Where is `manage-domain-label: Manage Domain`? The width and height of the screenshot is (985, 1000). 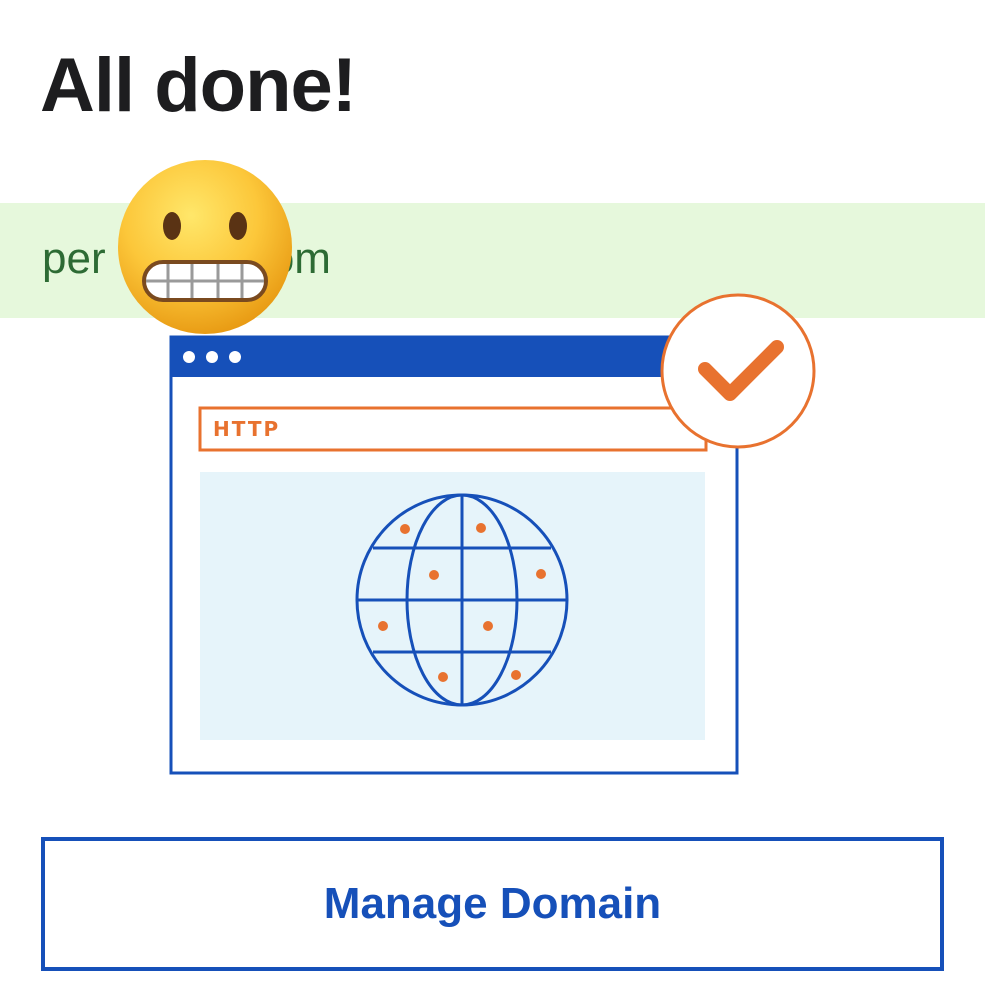
manage-domain-label: Manage Domain is located at coordinates (492, 903).